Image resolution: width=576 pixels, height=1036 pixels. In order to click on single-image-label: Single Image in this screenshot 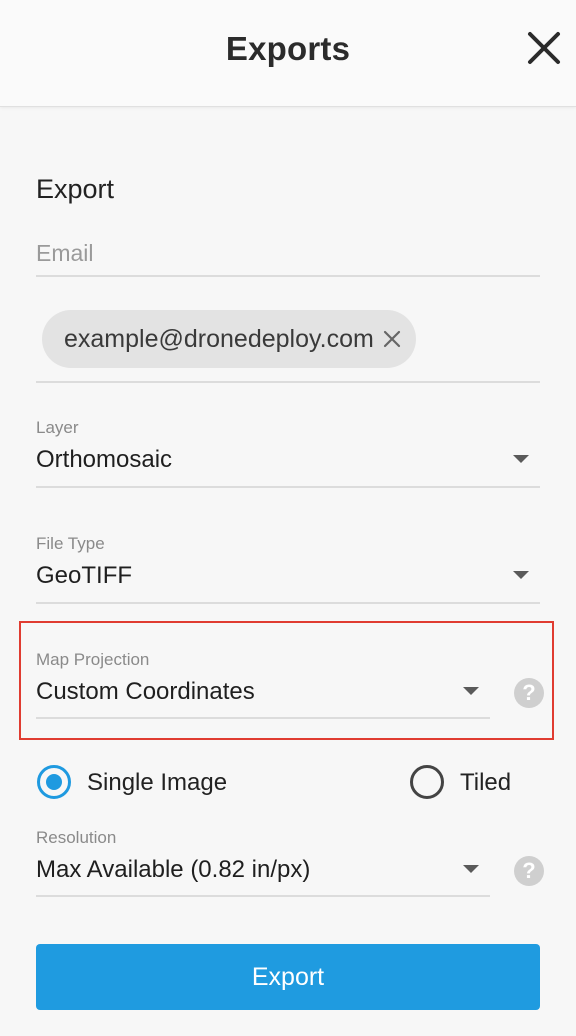, I will do `click(157, 783)`.